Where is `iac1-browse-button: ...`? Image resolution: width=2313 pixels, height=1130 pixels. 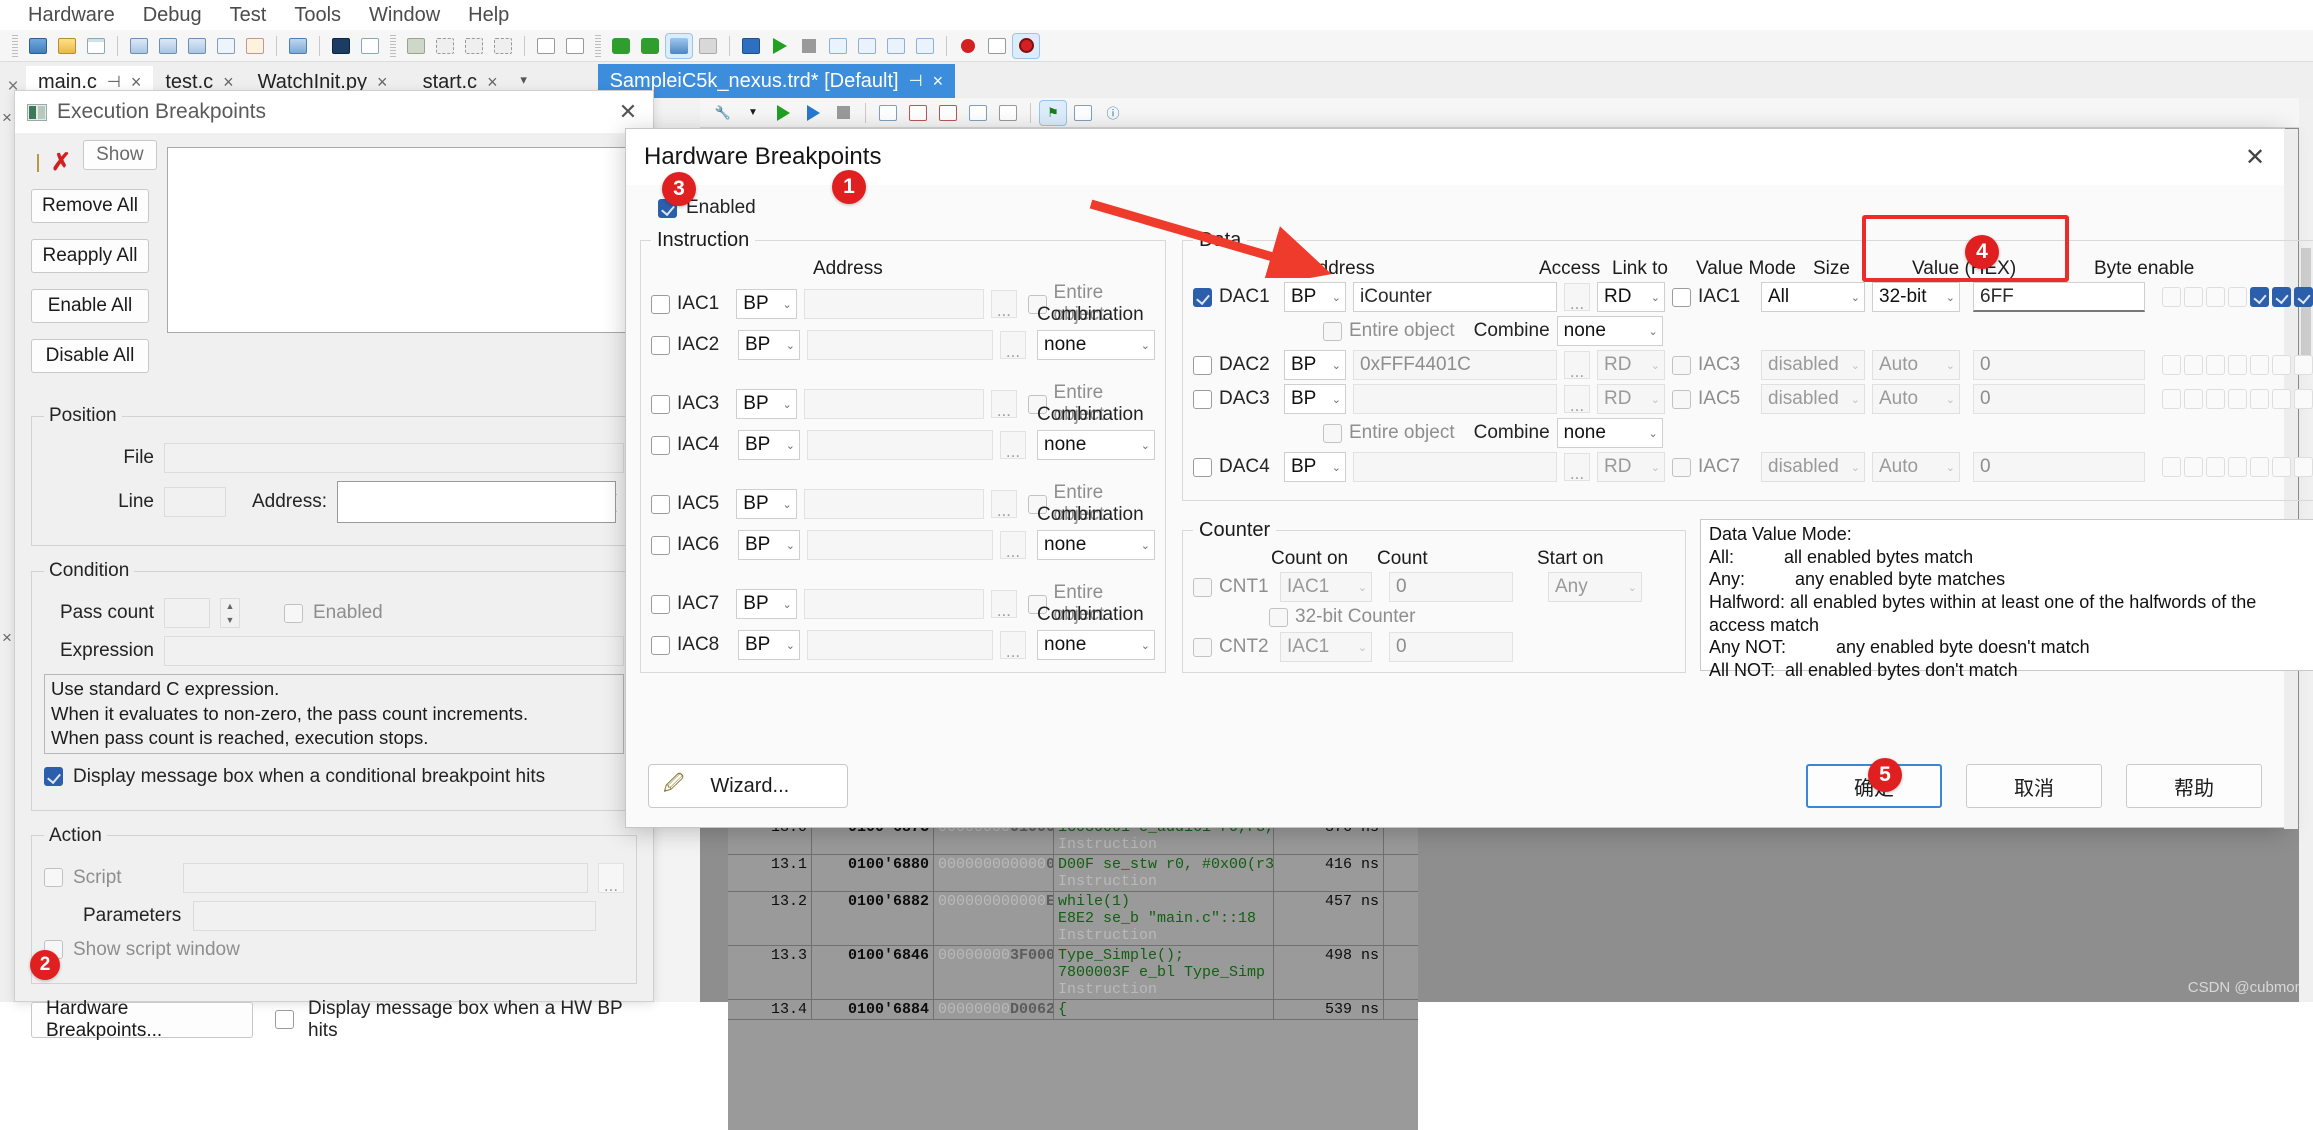 iac1-browse-button: ... is located at coordinates (1004, 304).